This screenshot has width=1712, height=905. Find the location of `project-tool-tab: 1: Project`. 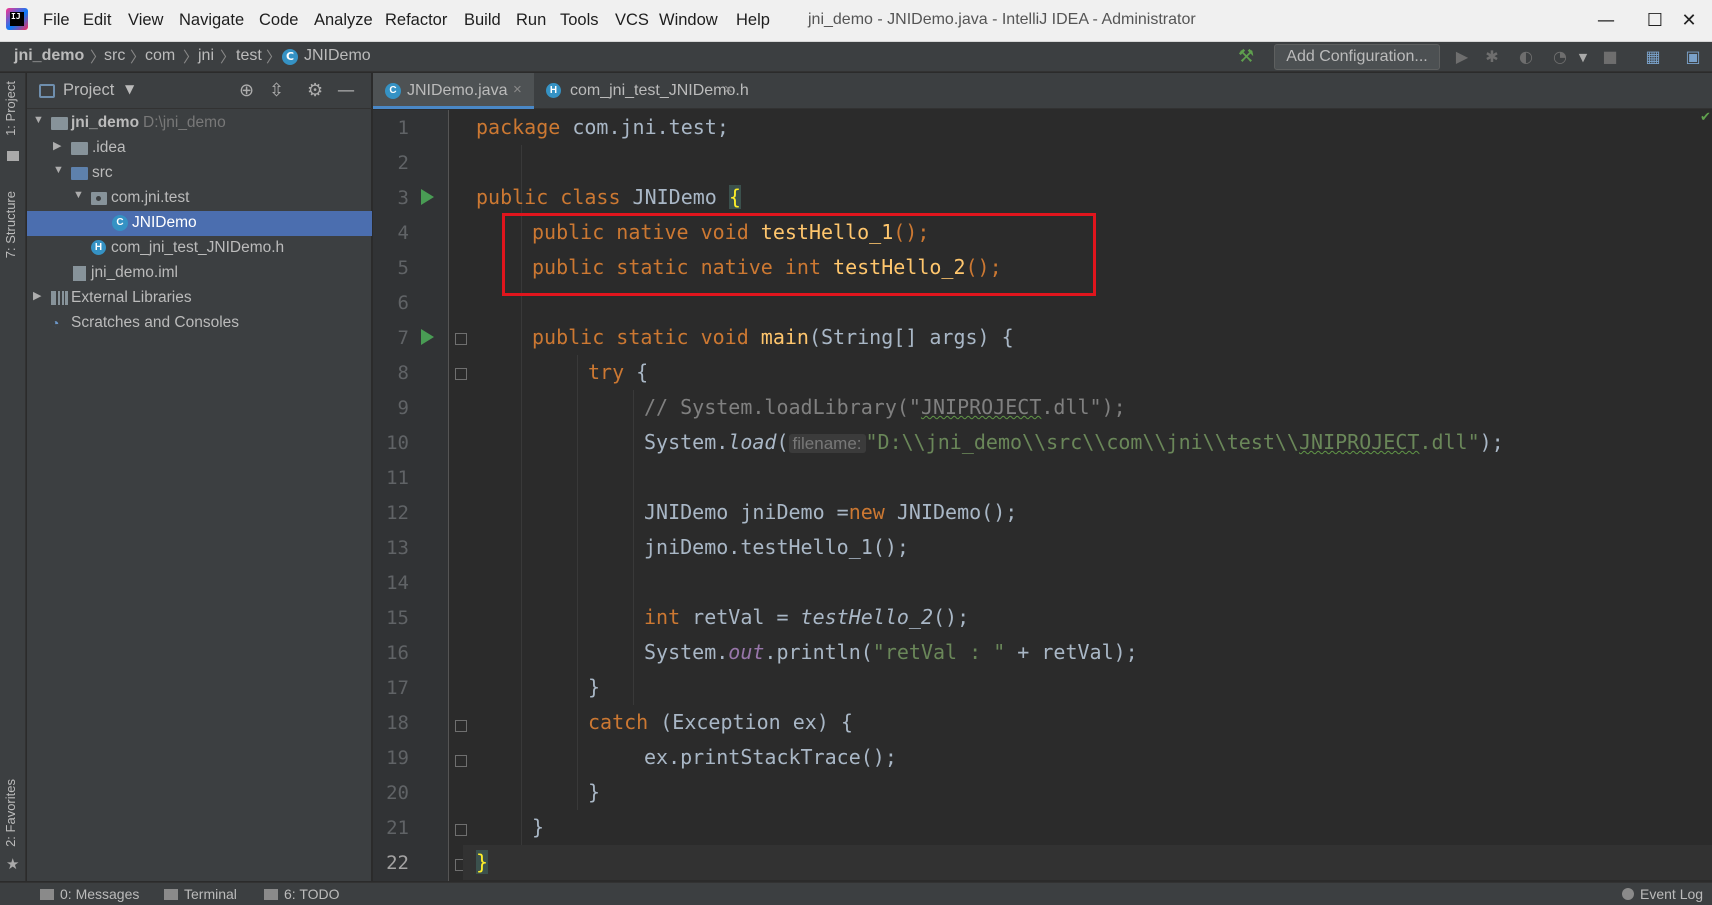

project-tool-tab: 1: Project is located at coordinates (10, 108).